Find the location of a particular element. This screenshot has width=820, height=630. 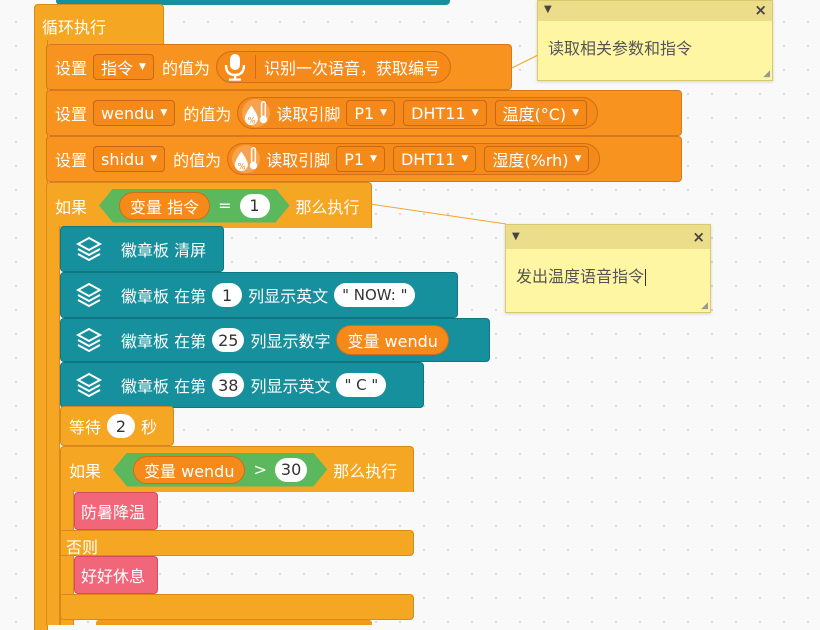

if-command-arm is located at coordinates (53, 425).